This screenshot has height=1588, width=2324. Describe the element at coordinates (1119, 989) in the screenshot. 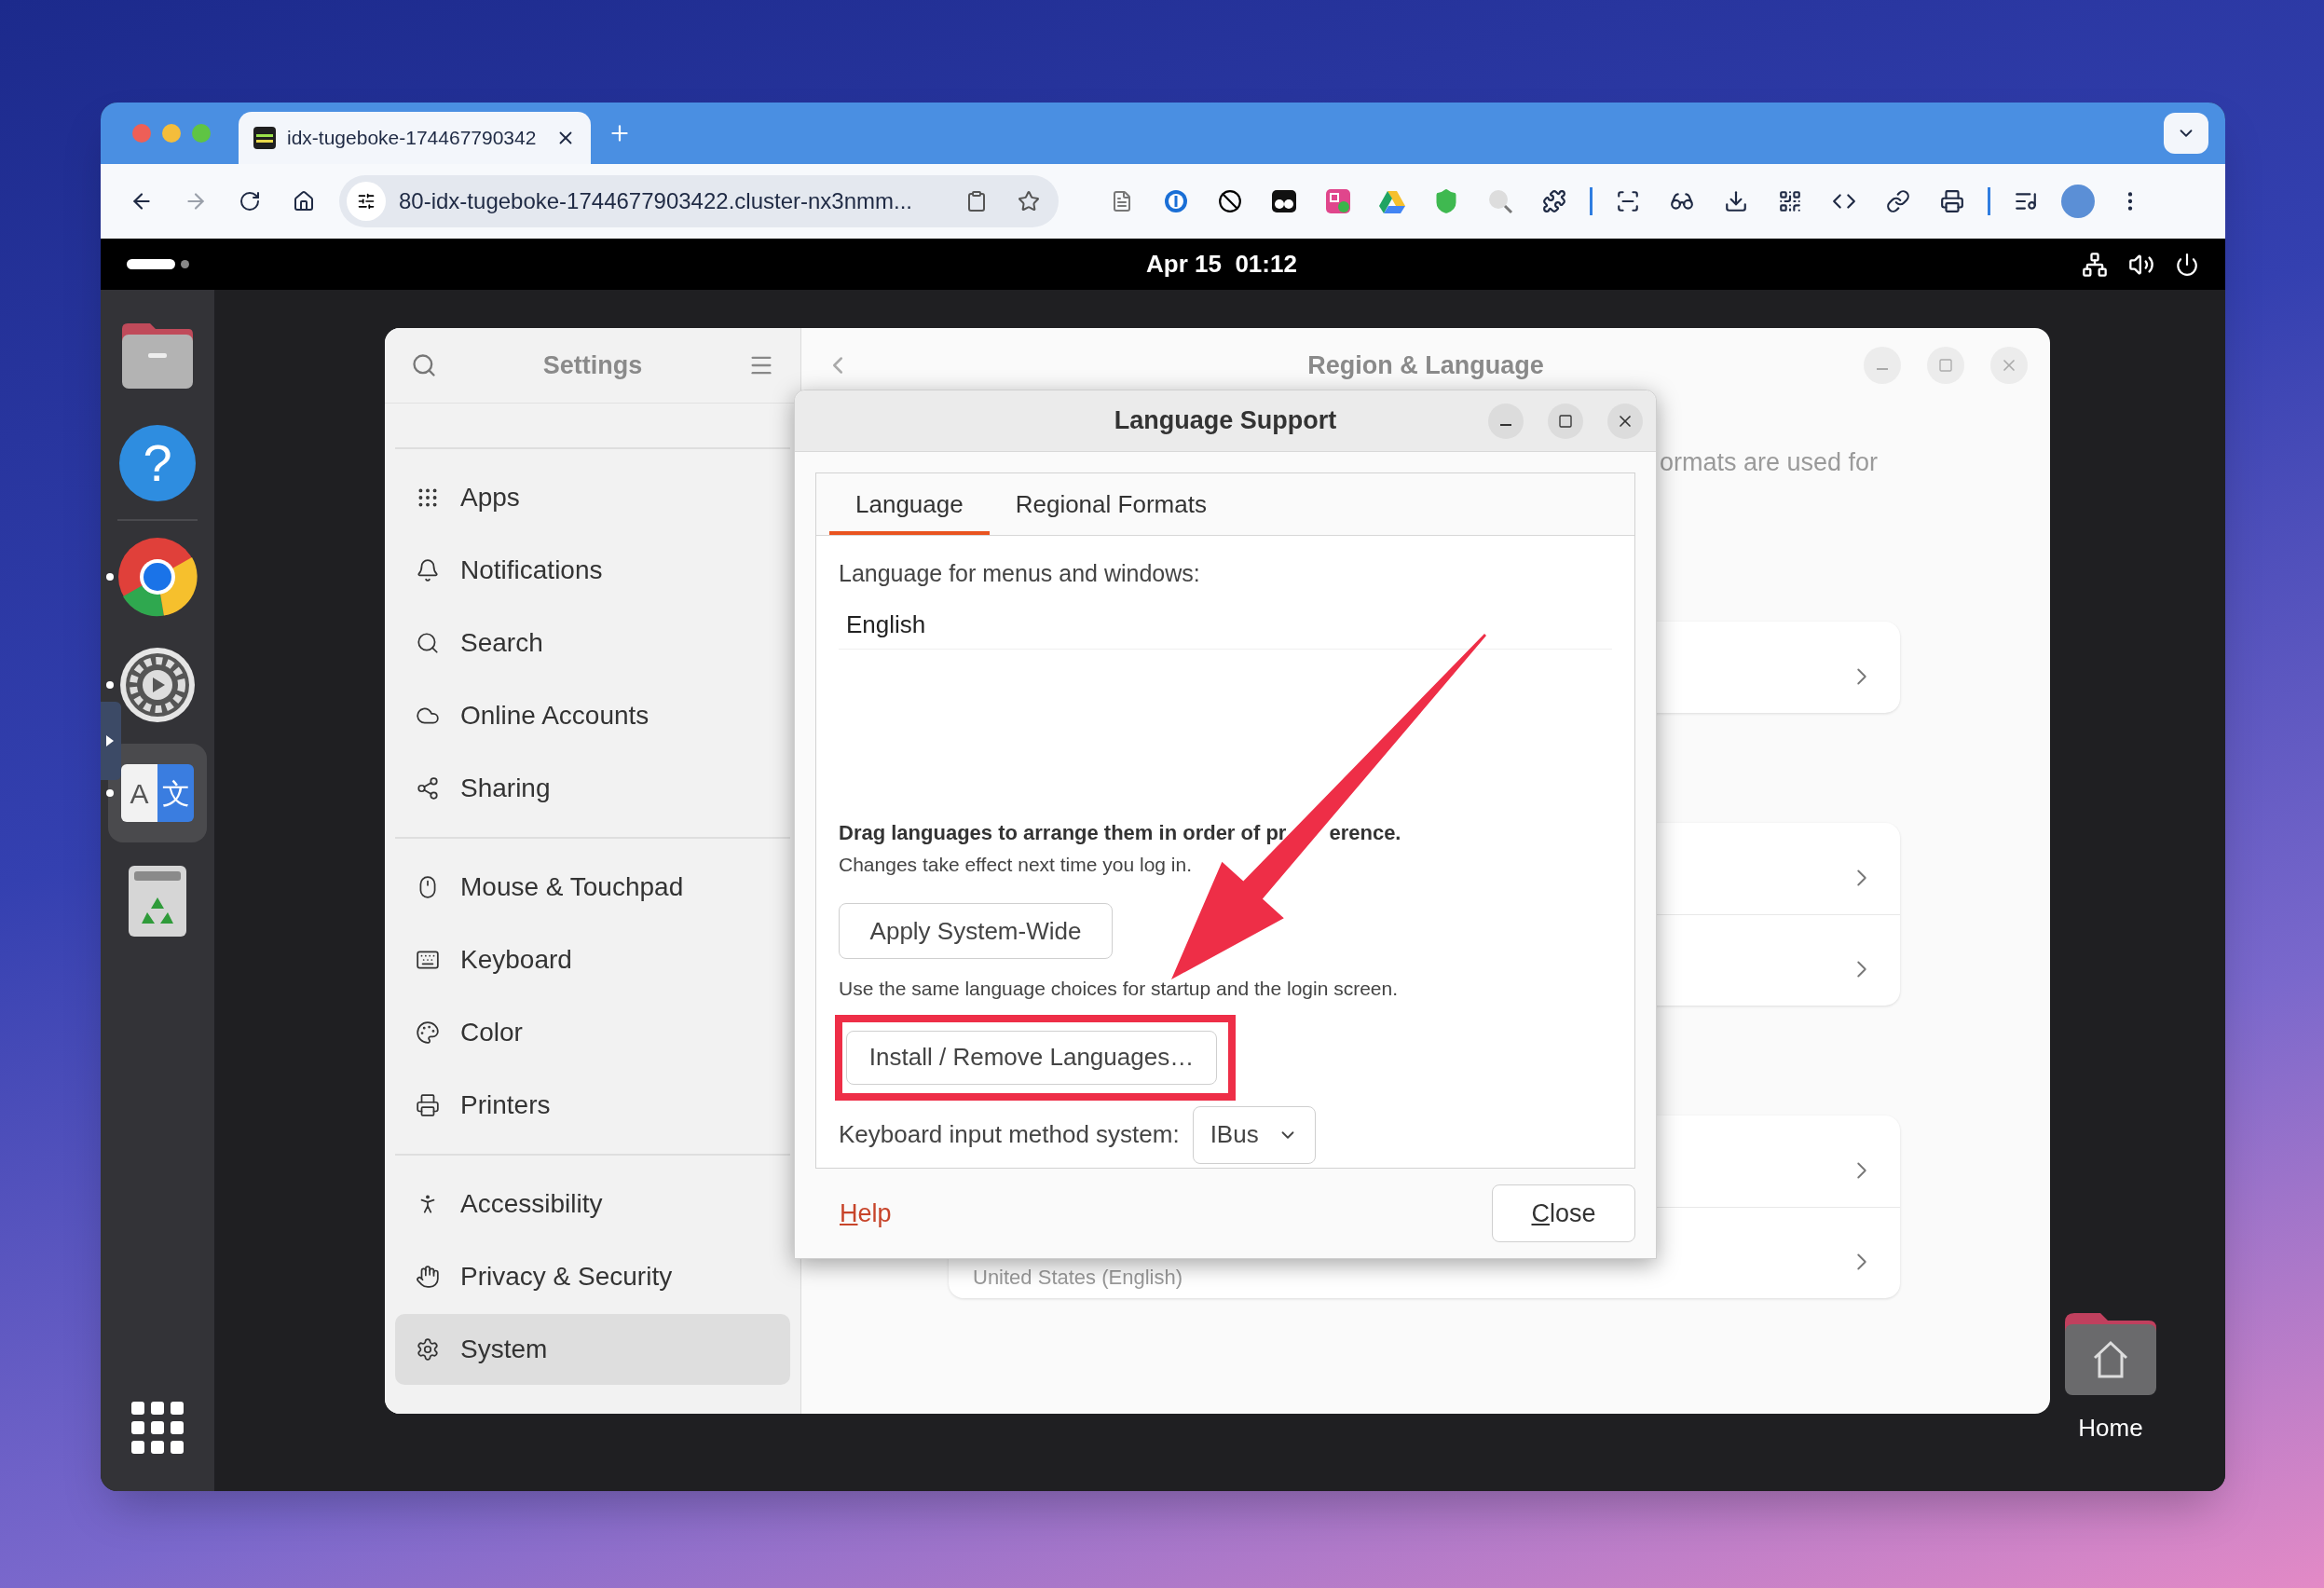

I see `apply-hint: Use the same language choices for startup and the login screen.` at that location.